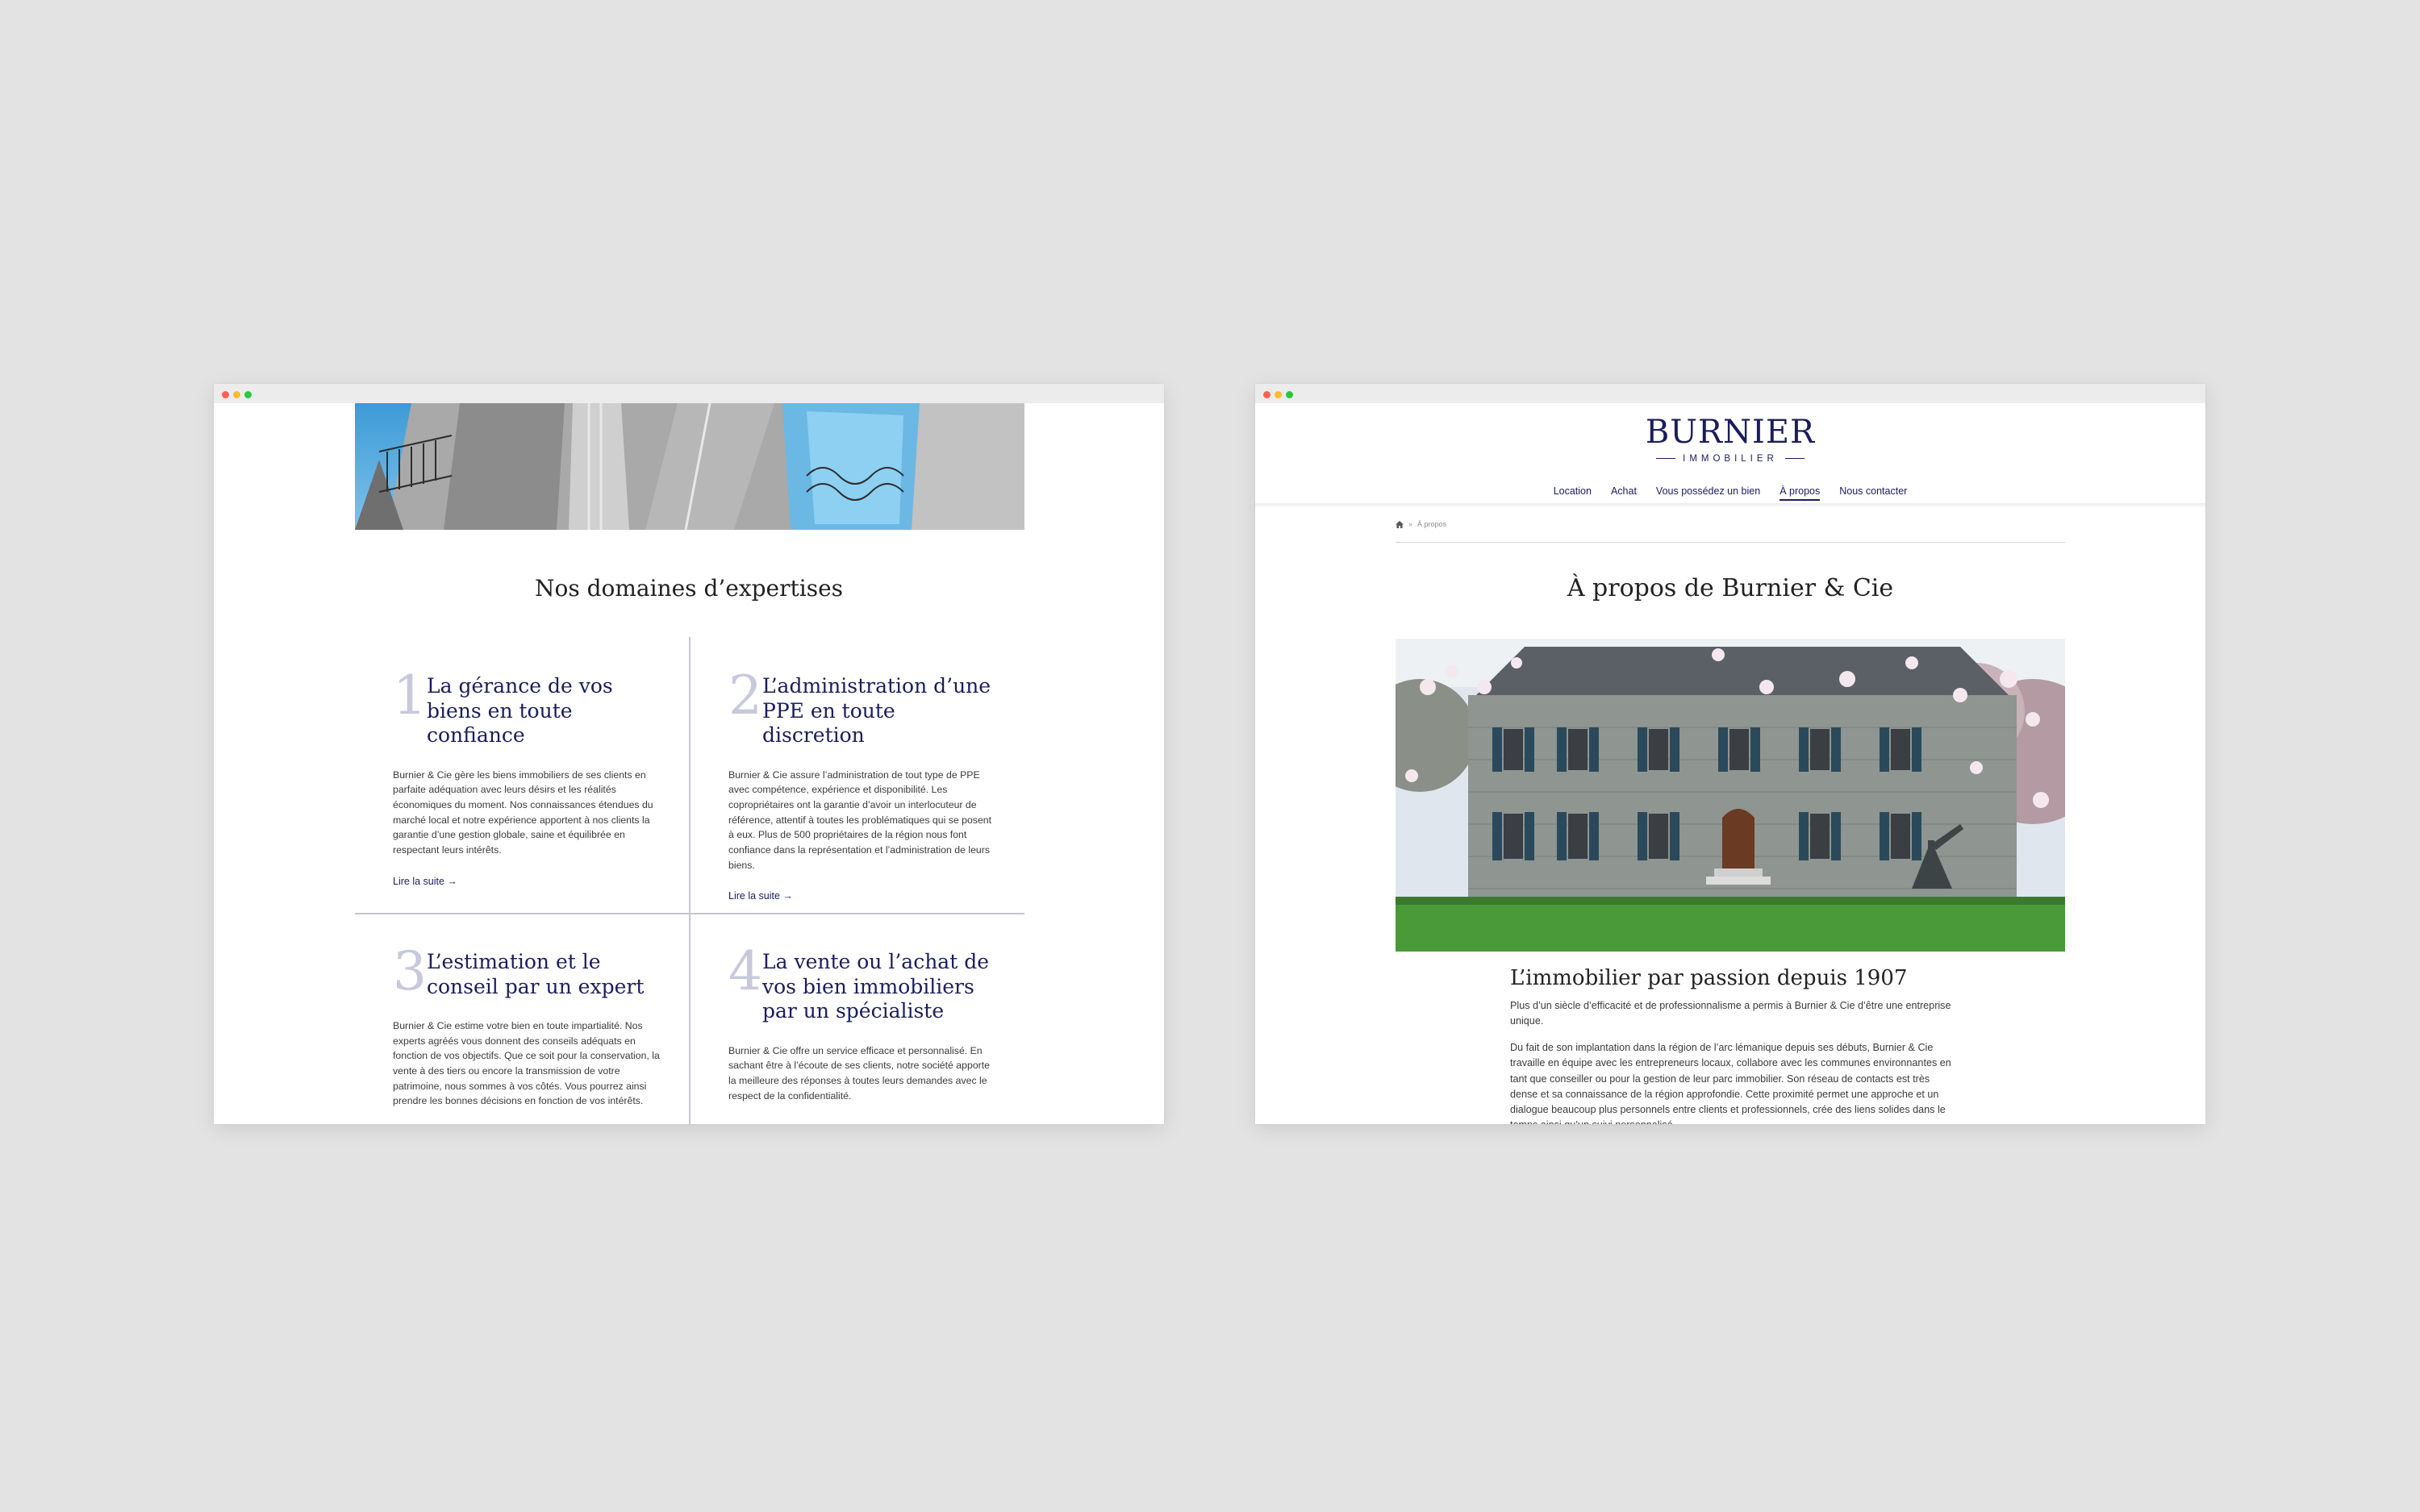 This screenshot has height=1512, width=2420. Describe the element at coordinates (745, 971) in the screenshot. I see `card-number: 4` at that location.